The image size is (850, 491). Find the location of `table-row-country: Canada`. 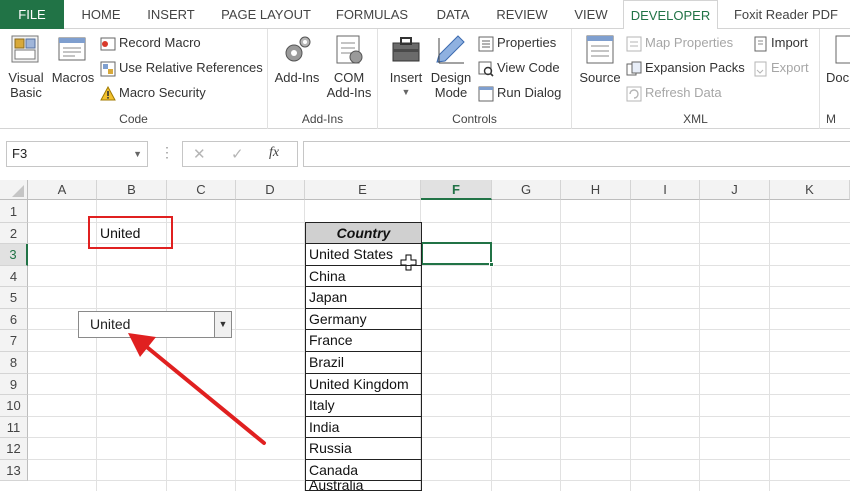

table-row-country: Canada is located at coordinates (363, 470).